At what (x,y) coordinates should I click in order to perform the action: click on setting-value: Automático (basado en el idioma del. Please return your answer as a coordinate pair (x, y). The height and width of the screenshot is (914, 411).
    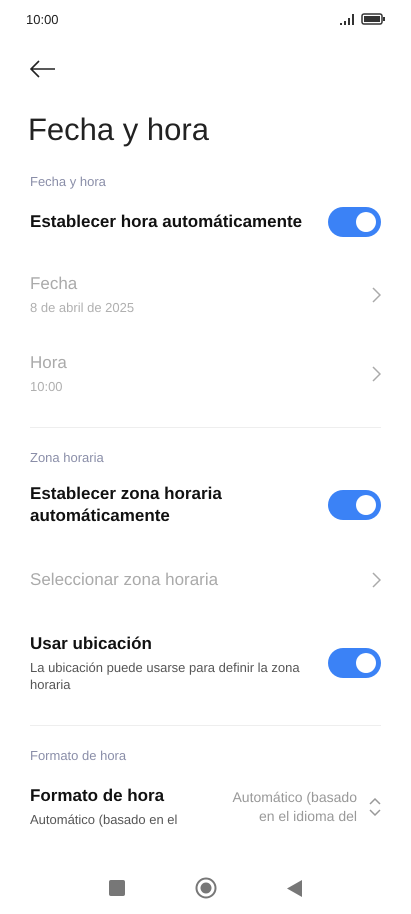
    Looking at the image, I should click on (294, 807).